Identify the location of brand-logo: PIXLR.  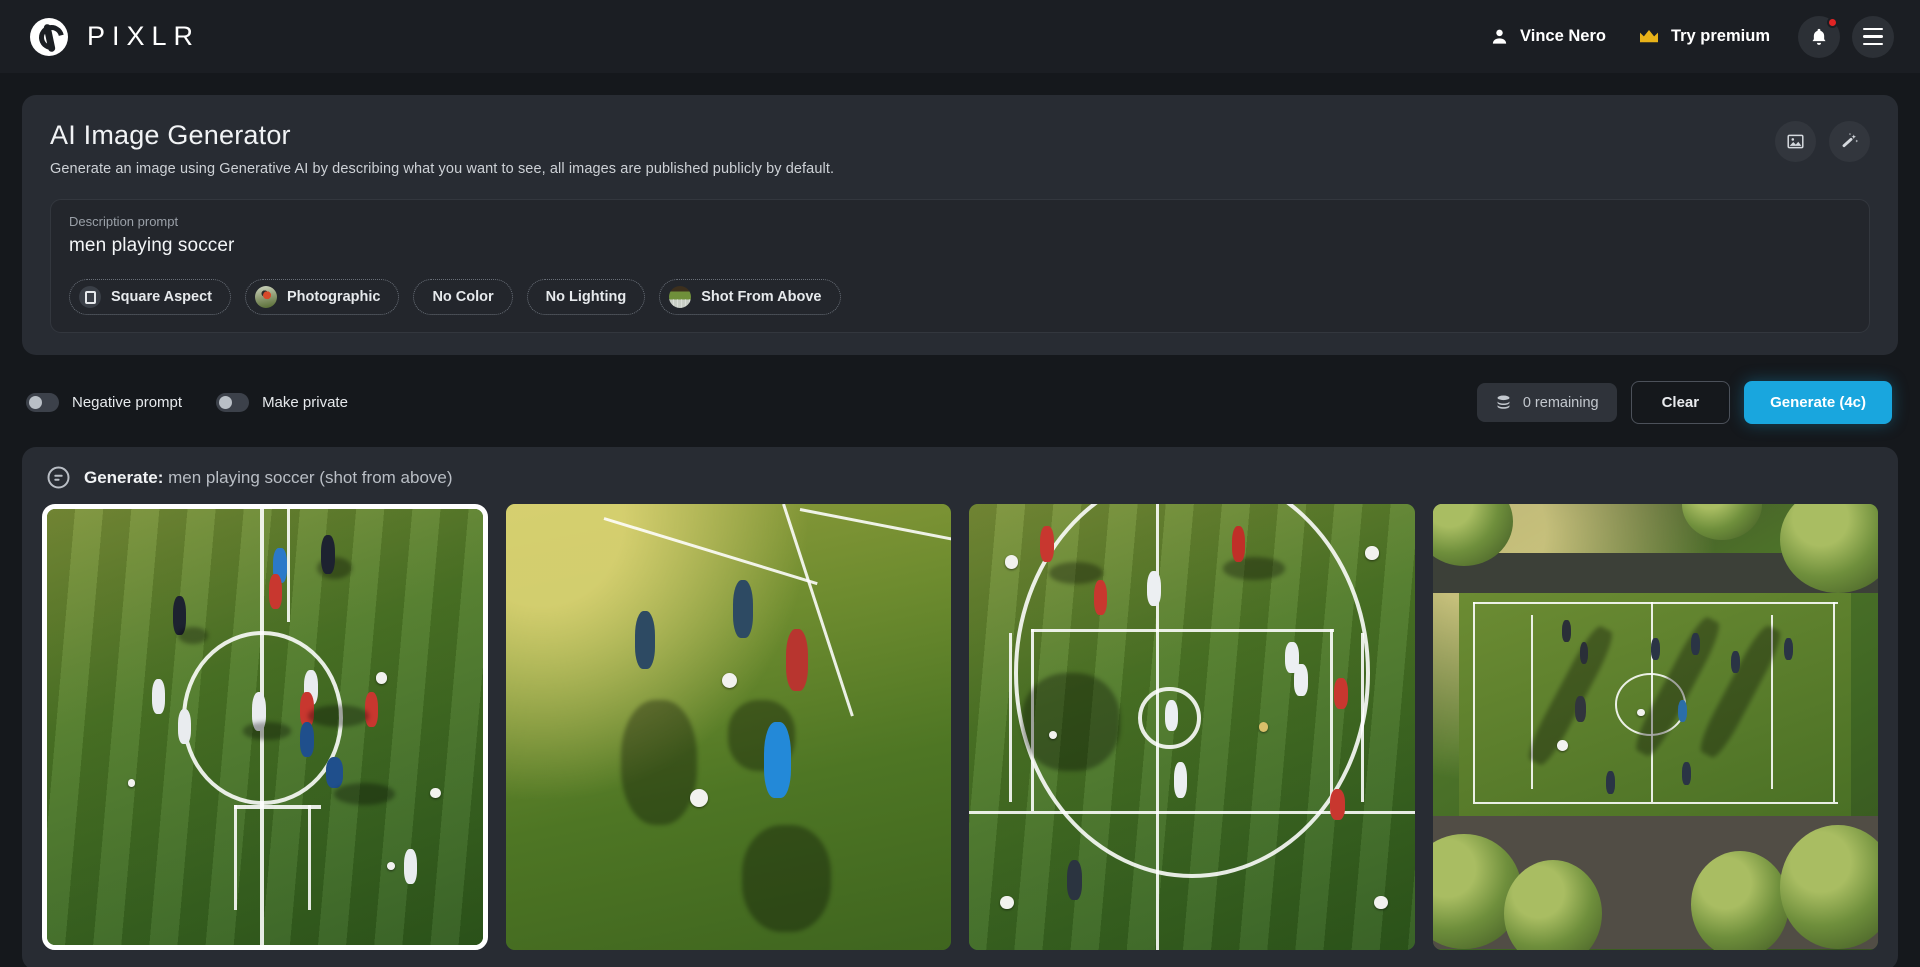
(115, 36).